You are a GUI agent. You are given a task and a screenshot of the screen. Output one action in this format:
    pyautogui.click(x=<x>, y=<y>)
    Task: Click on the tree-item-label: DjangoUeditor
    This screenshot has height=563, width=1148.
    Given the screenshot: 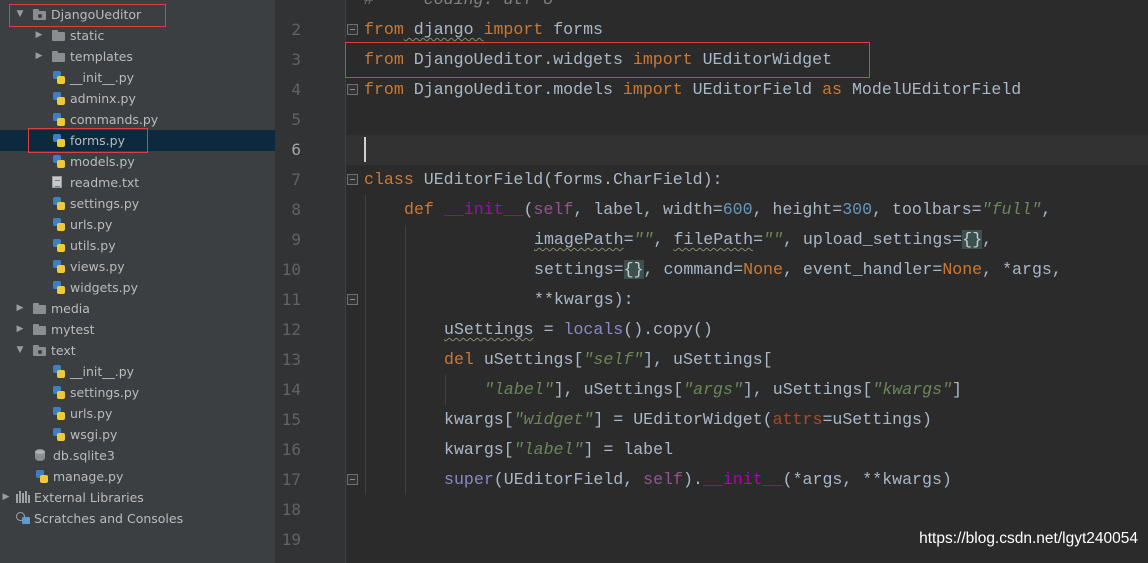 What is the action you would take?
    pyautogui.click(x=96, y=14)
    